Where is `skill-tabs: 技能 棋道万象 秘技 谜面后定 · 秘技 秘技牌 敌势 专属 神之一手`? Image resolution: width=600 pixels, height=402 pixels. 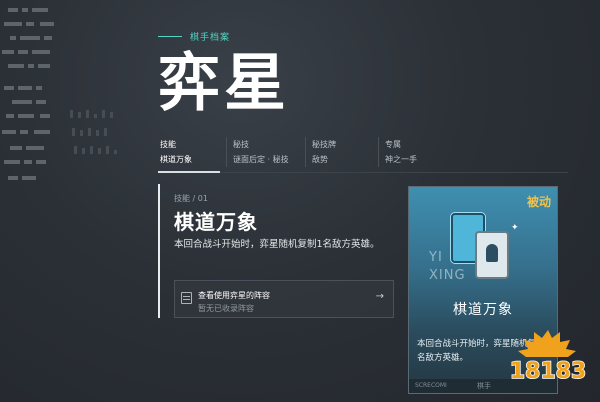 skill-tabs: 技能 棋道万象 秘技 谜面后定 · 秘技 秘技牌 敌势 专属 神之一手 is located at coordinates (304, 152).